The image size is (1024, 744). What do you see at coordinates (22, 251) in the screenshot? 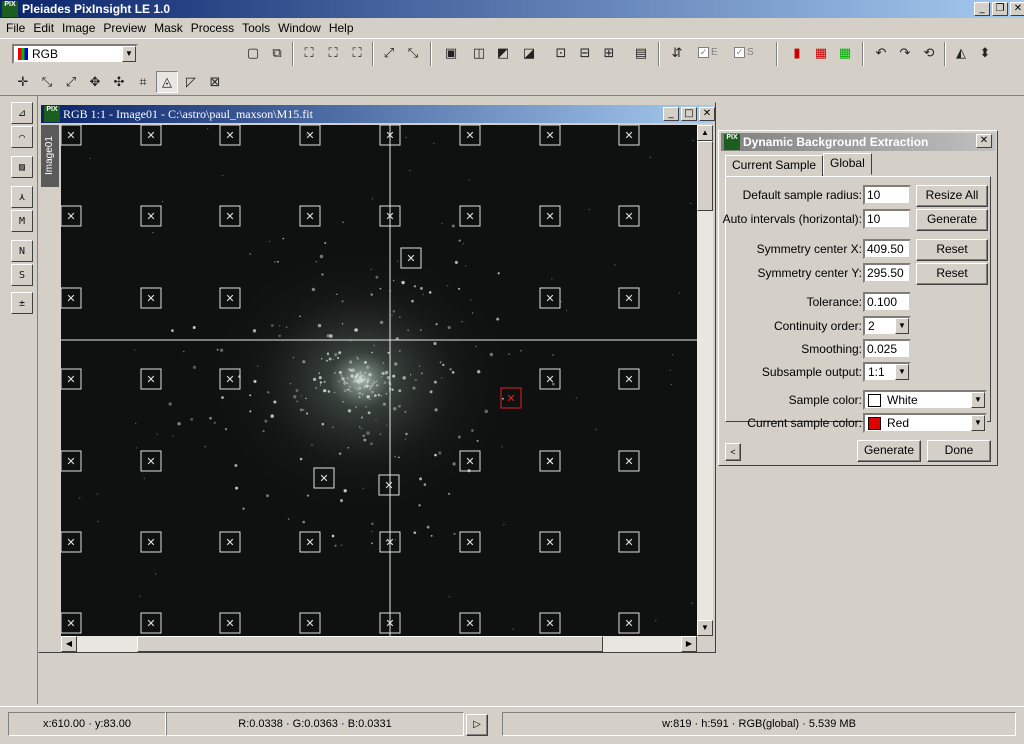
I see `noise-reduction-icon: N` at bounding box center [22, 251].